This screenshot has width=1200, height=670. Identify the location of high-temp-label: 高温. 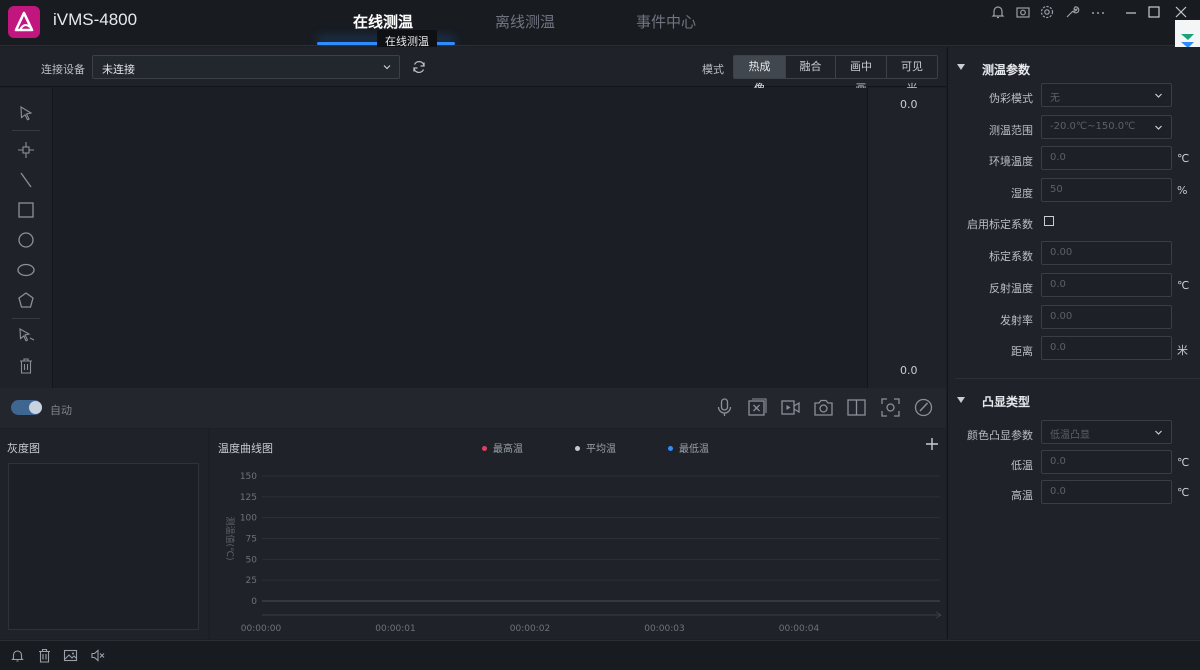
(1022, 495).